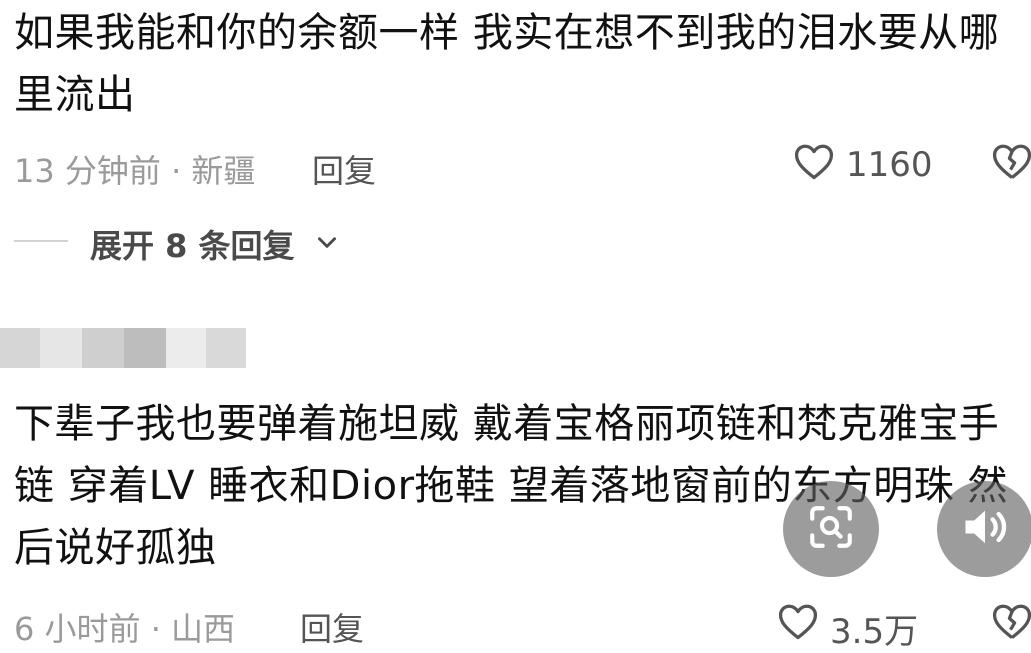  I want to click on expand-replies-label: 展开 8 条回复, so click(192, 244).